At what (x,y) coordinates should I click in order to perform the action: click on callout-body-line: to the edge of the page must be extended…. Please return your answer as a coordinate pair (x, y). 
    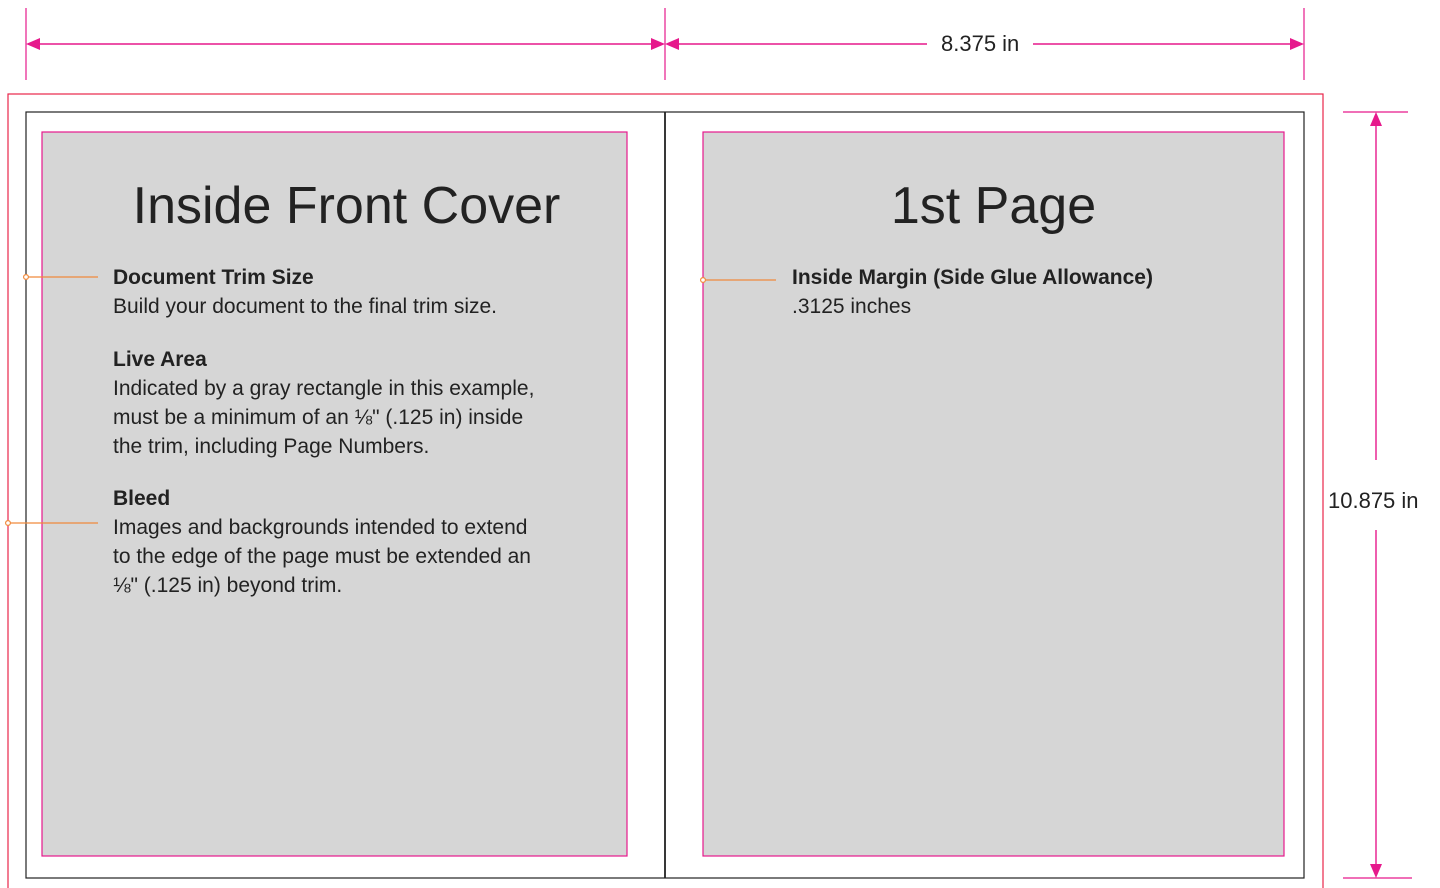
    Looking at the image, I should click on (322, 556).